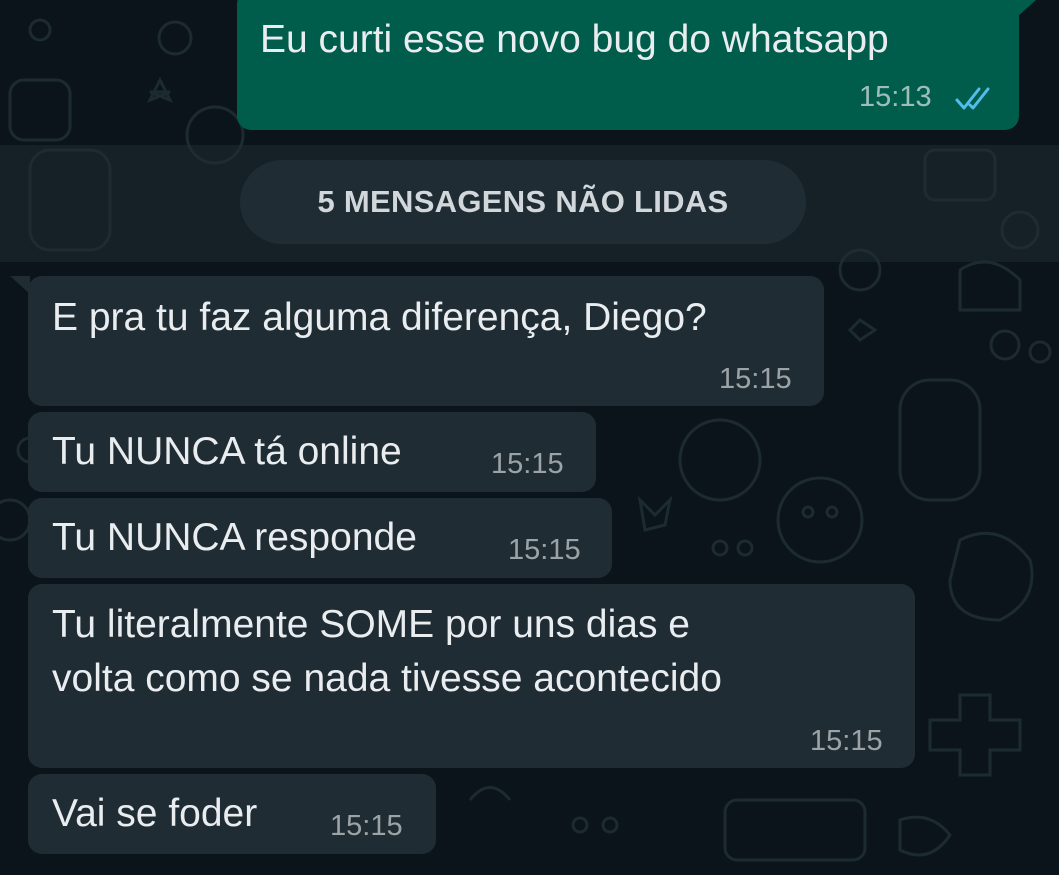 The height and width of the screenshot is (875, 1059). I want to click on incoming-message-bubble: Vai se foder 15:15, so click(232, 814).